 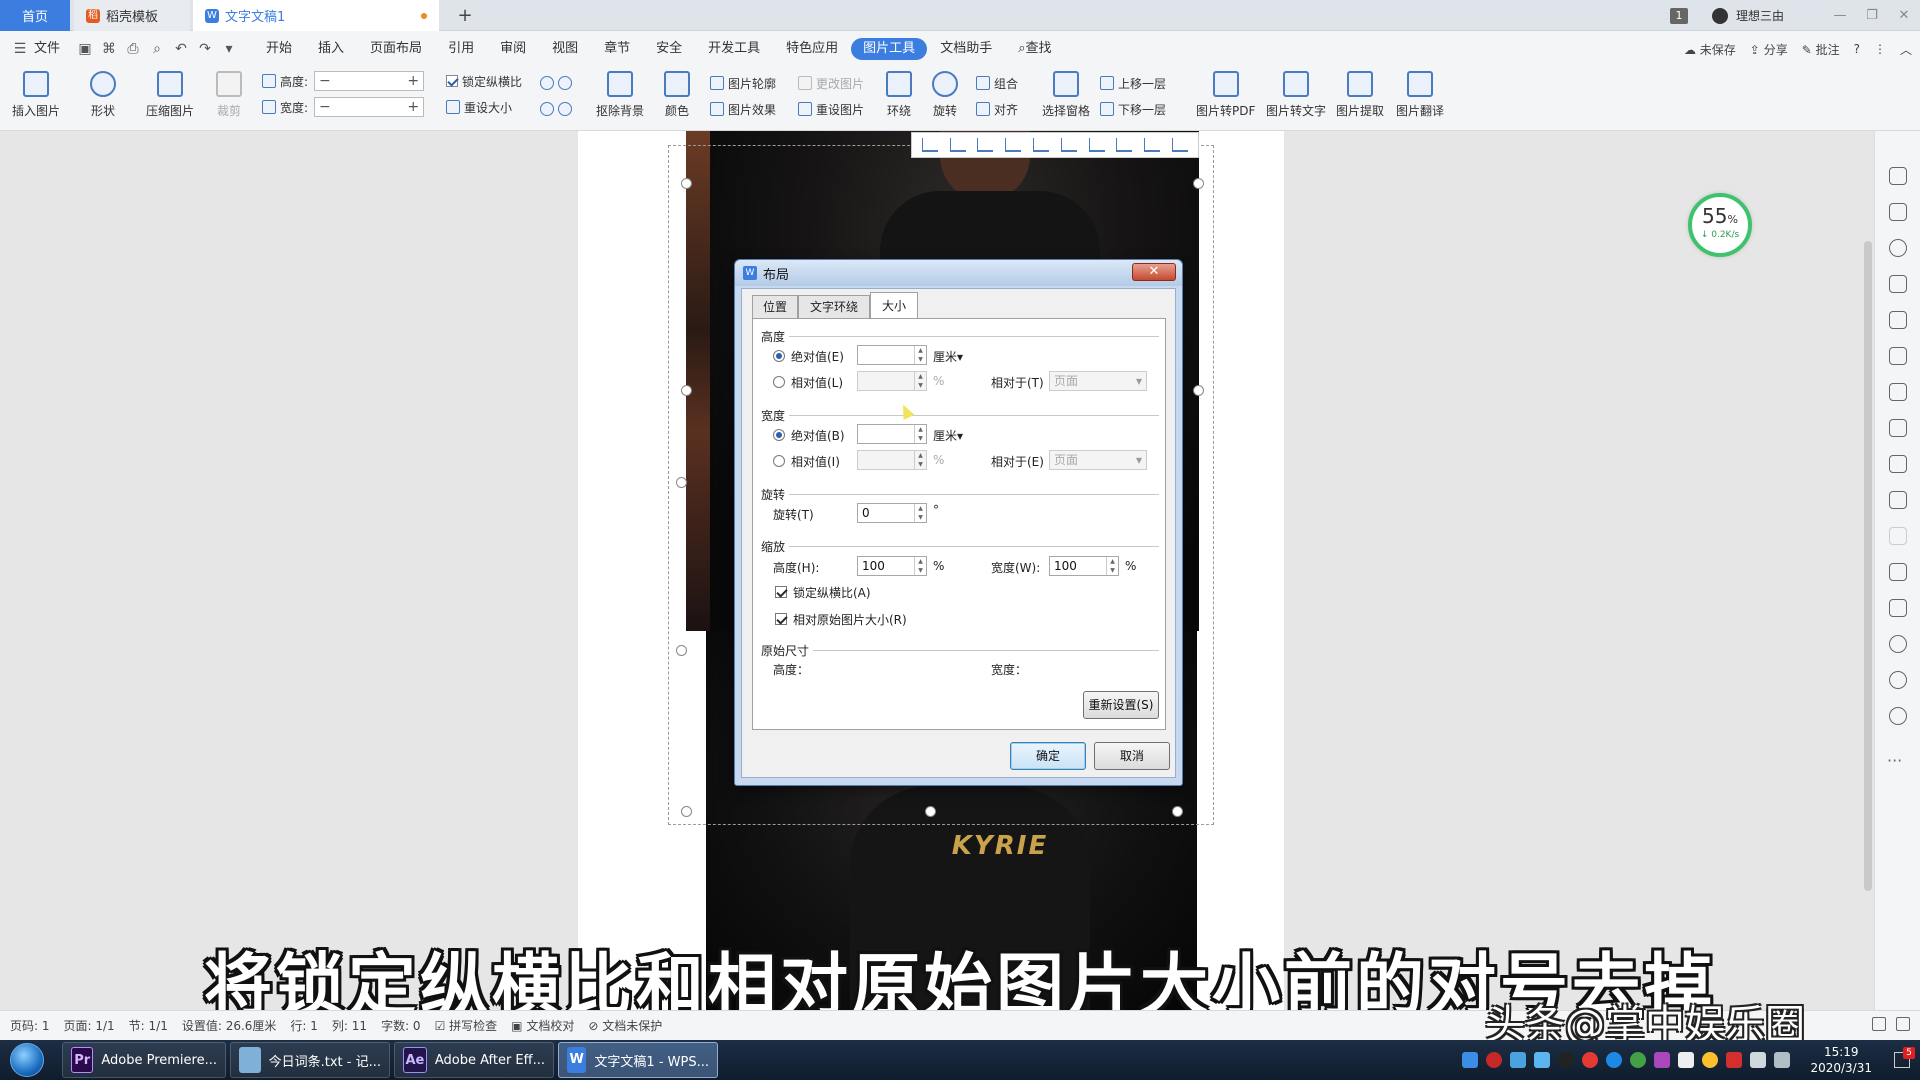 What do you see at coordinates (465, 15) in the screenshot?
I see `new-tab-button: +` at bounding box center [465, 15].